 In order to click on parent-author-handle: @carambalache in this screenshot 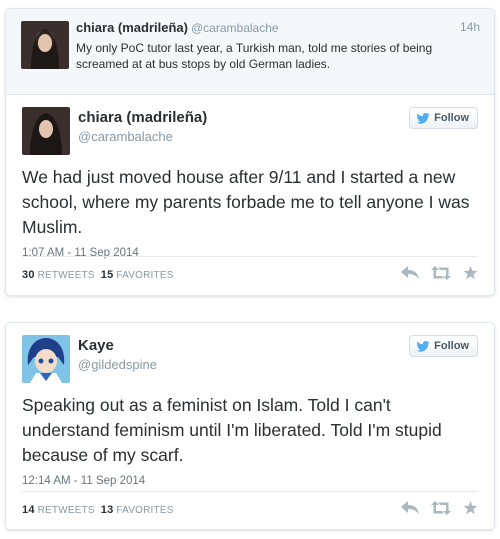, I will do `click(235, 28)`.